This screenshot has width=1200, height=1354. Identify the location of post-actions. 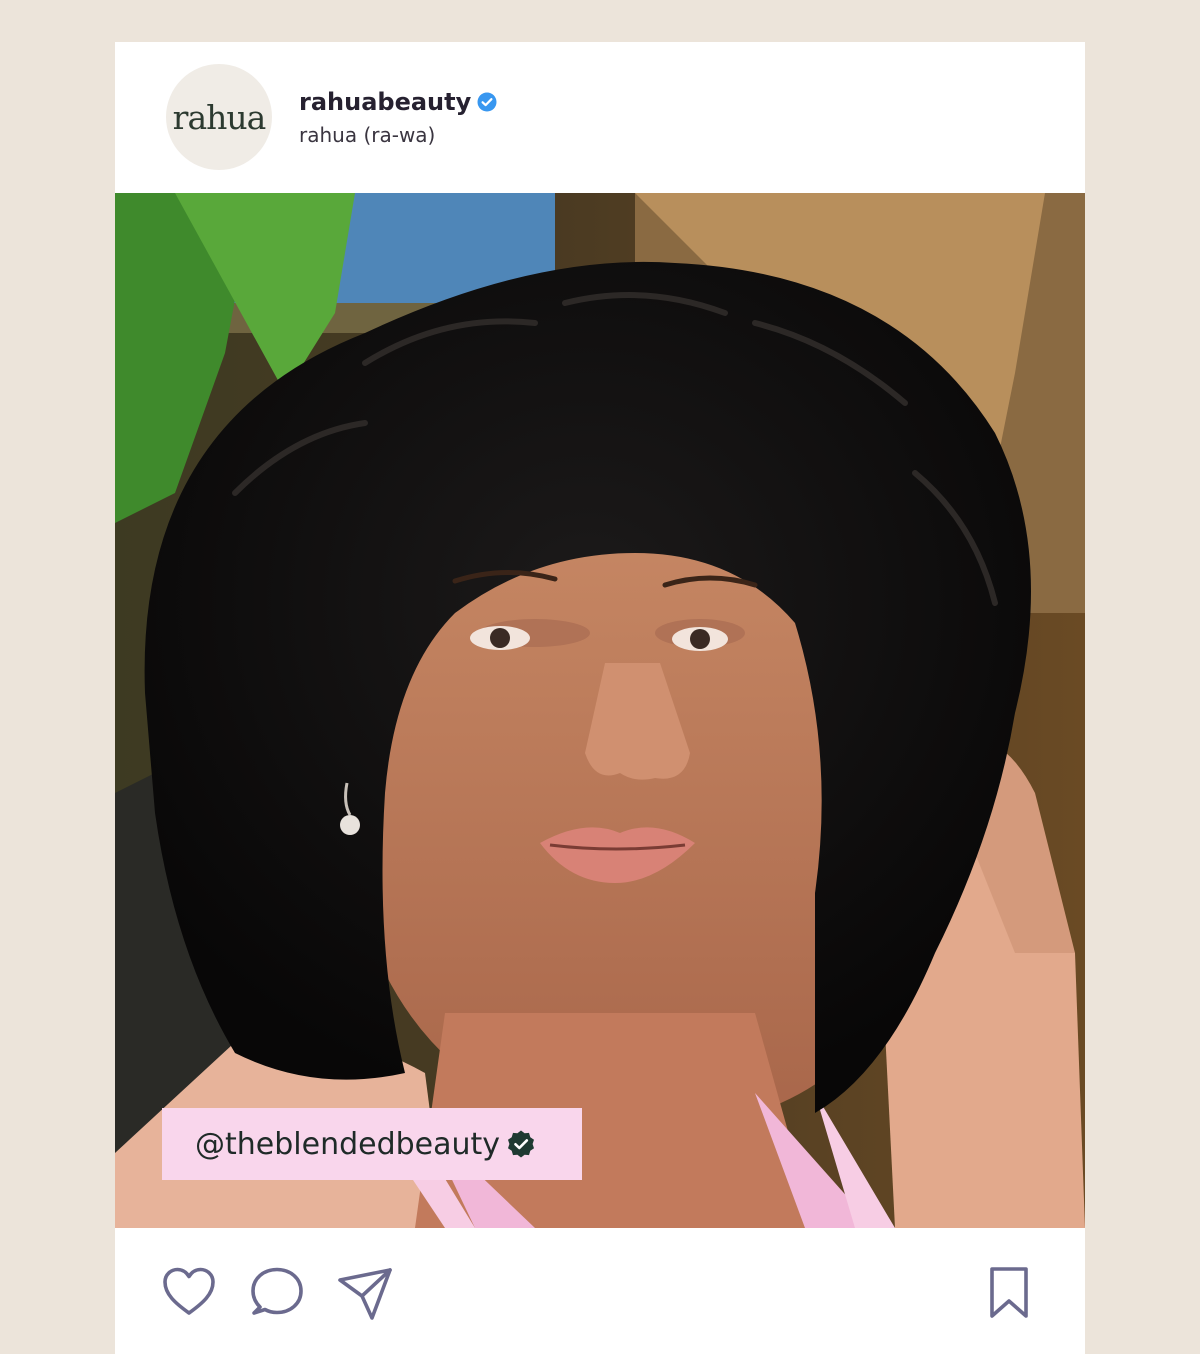
(600, 1291).